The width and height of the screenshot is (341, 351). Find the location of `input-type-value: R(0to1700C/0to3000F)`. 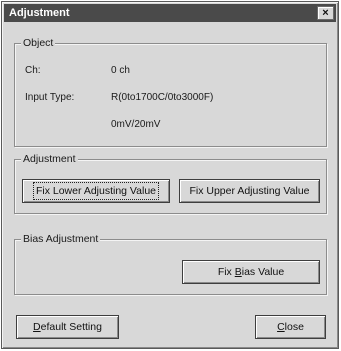

input-type-value: R(0to1700C/0to3000F) is located at coordinates (162, 97).